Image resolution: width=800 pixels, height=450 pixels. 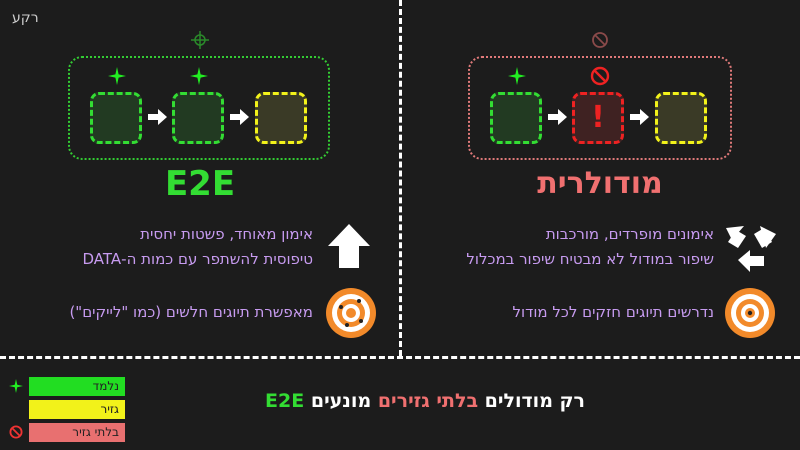 I want to click on modular-desc-line3: נדרשים תיוגים חזקים לכל מודול, so click(x=613, y=312).